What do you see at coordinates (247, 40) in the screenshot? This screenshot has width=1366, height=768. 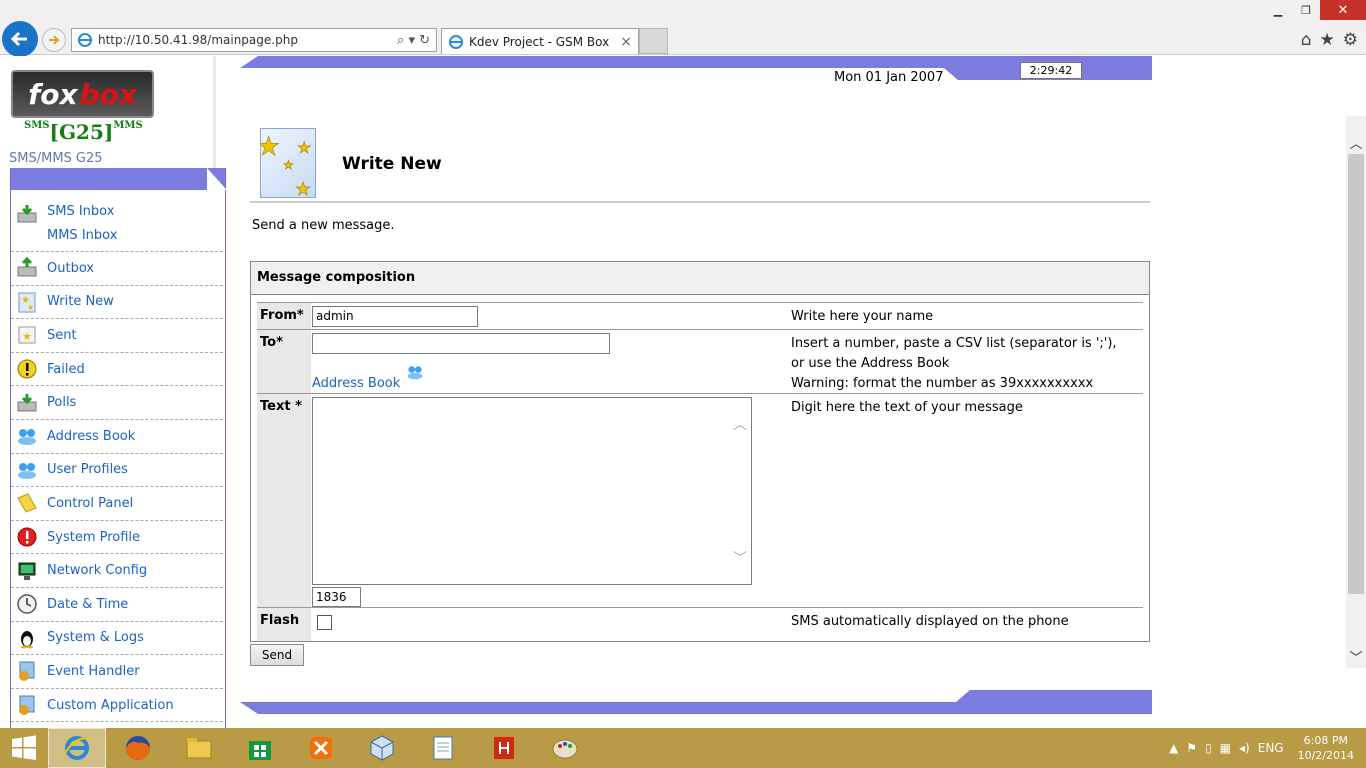 I see `url-text: http://10.50.41.98/mainpage.php` at bounding box center [247, 40].